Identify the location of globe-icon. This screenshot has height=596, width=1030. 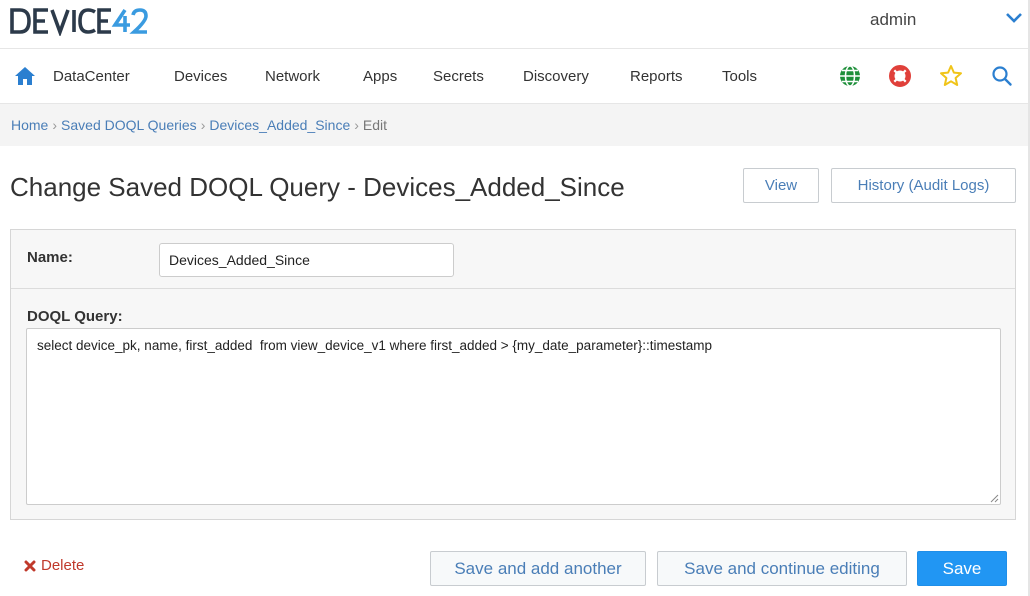
(850, 76).